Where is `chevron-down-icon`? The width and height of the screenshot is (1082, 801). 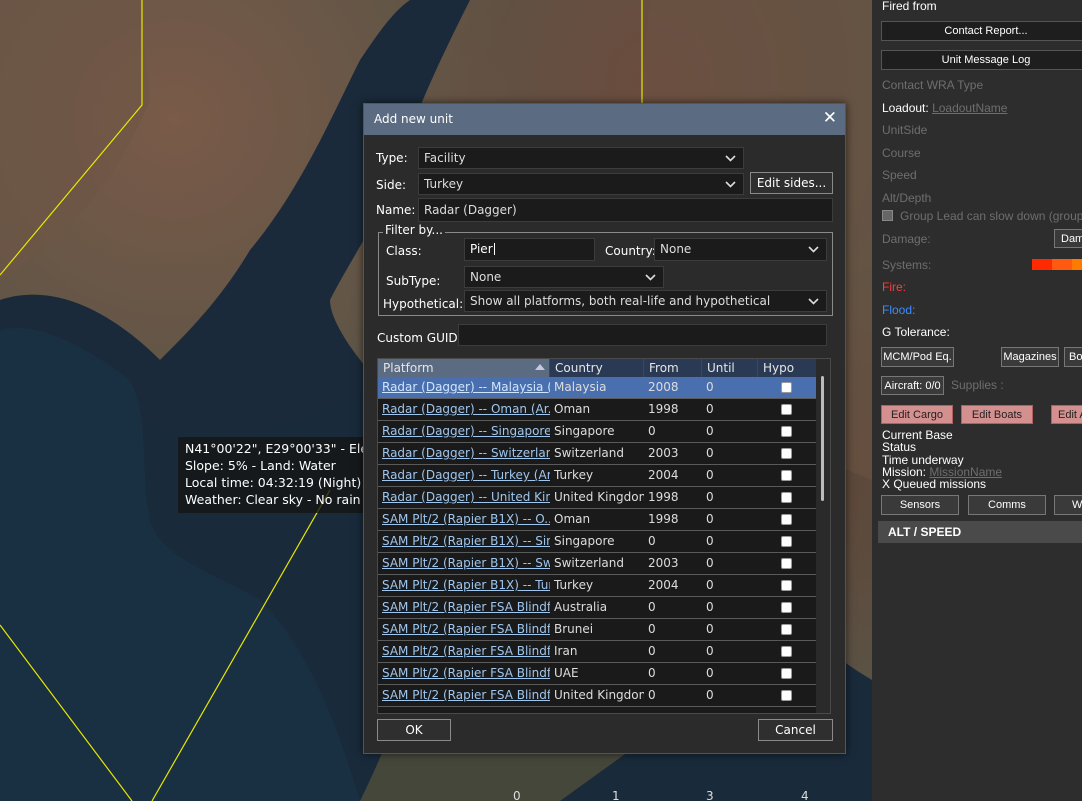 chevron-down-icon is located at coordinates (730, 158).